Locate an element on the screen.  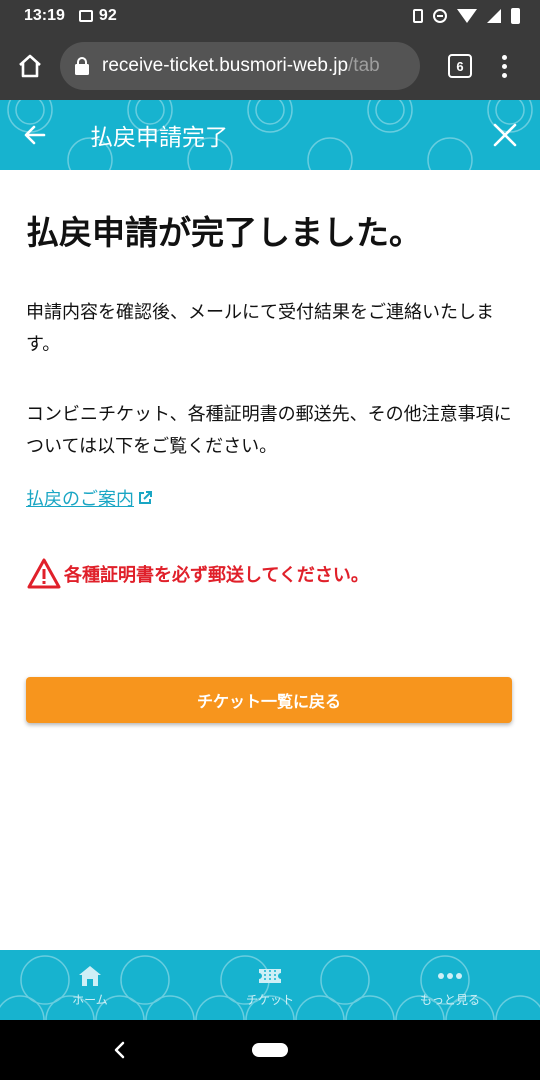
tab-more: もっと見る is located at coordinates (450, 985).